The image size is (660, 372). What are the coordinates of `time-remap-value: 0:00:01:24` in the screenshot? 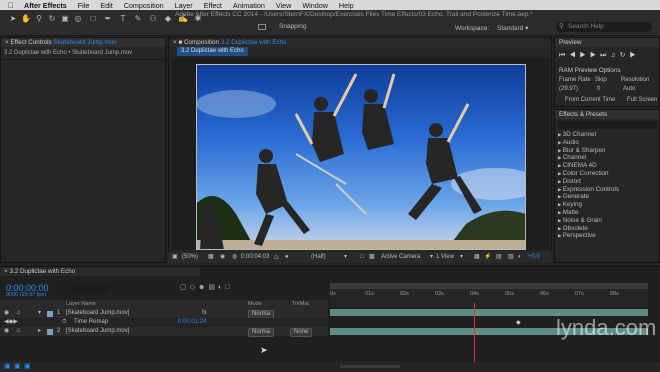 It's located at (192, 322).